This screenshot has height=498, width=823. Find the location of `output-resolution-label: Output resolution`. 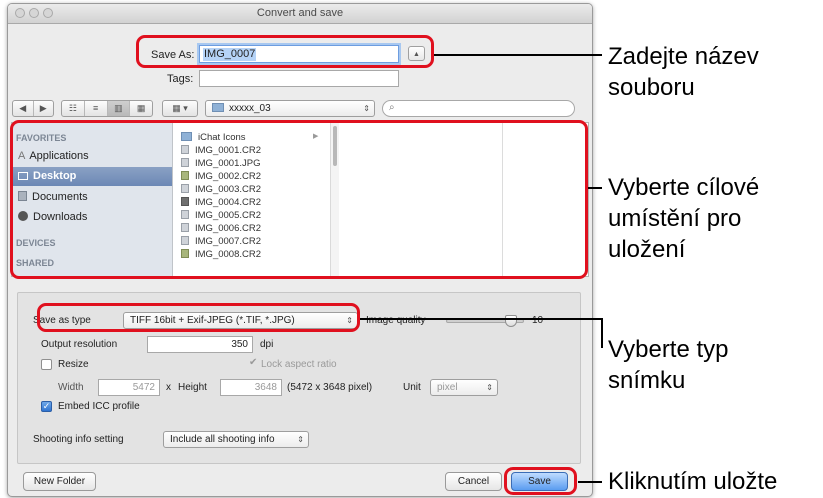

output-resolution-label: Output resolution is located at coordinates (79, 344).